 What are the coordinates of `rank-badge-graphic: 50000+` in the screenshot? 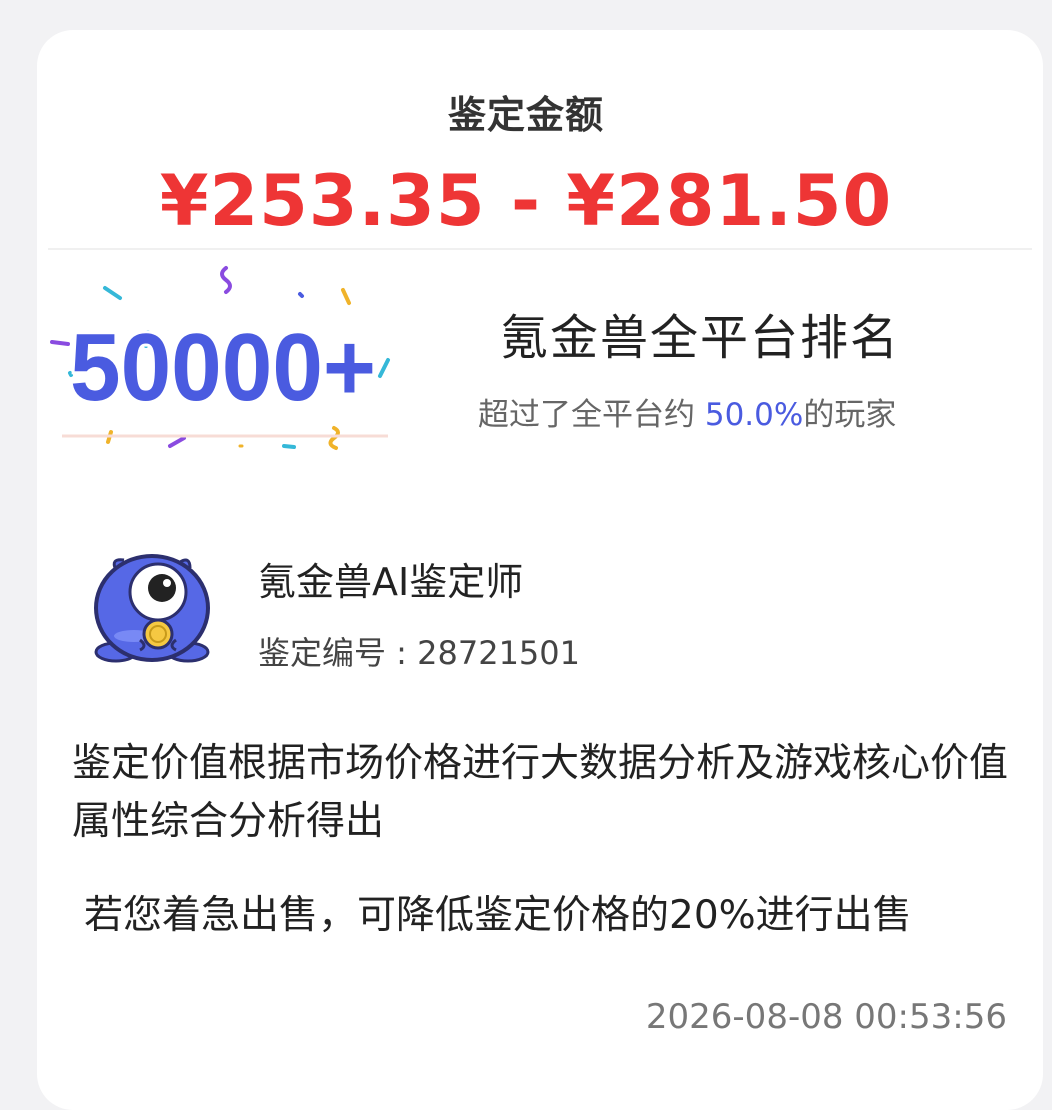 It's located at (220, 358).